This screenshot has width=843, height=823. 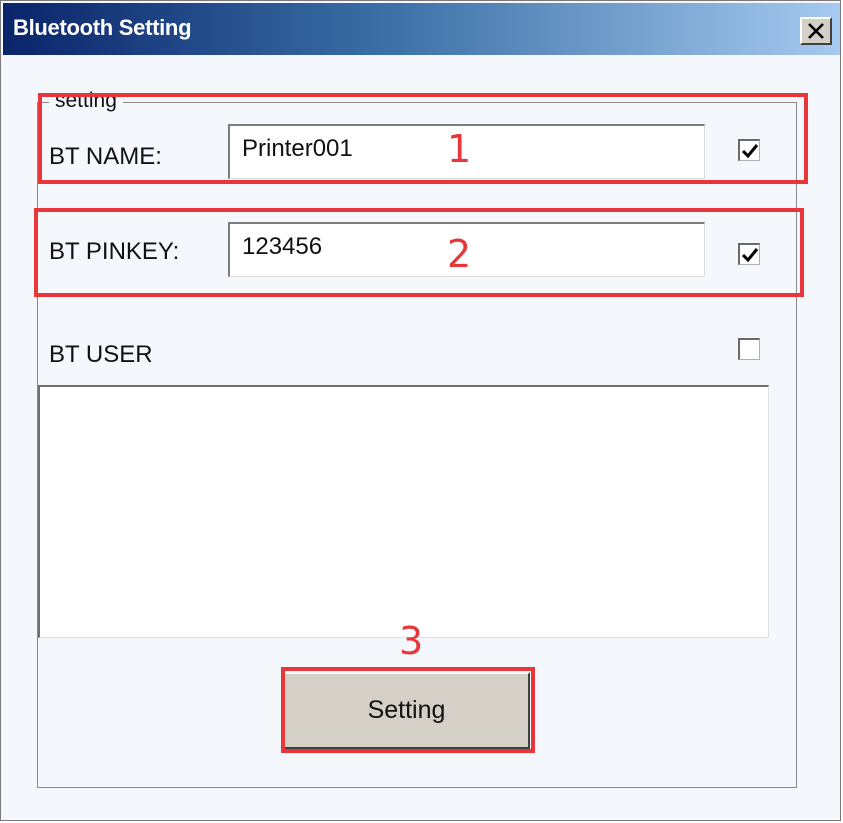 What do you see at coordinates (102, 27) in the screenshot?
I see `window-title: Bluetooth Setting` at bounding box center [102, 27].